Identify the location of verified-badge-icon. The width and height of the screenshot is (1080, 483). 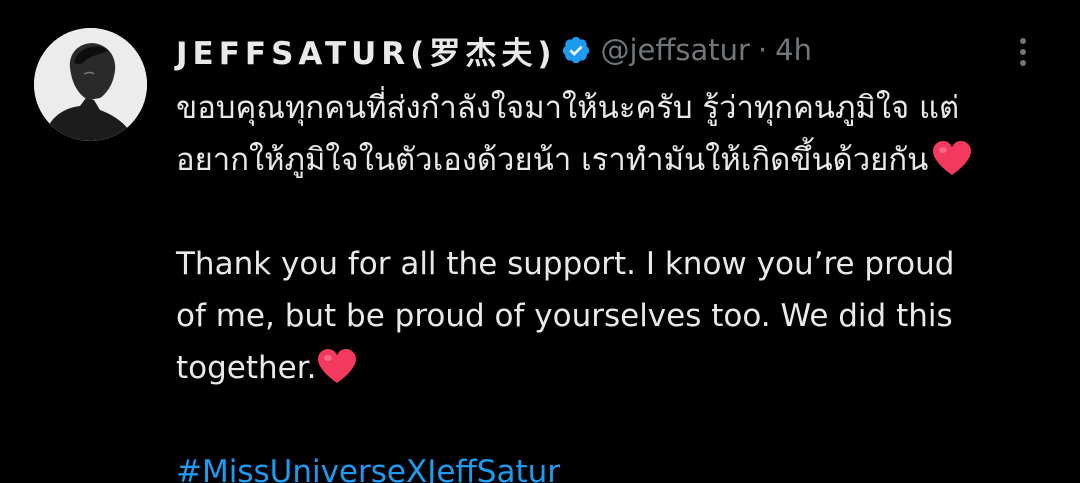
(576, 50).